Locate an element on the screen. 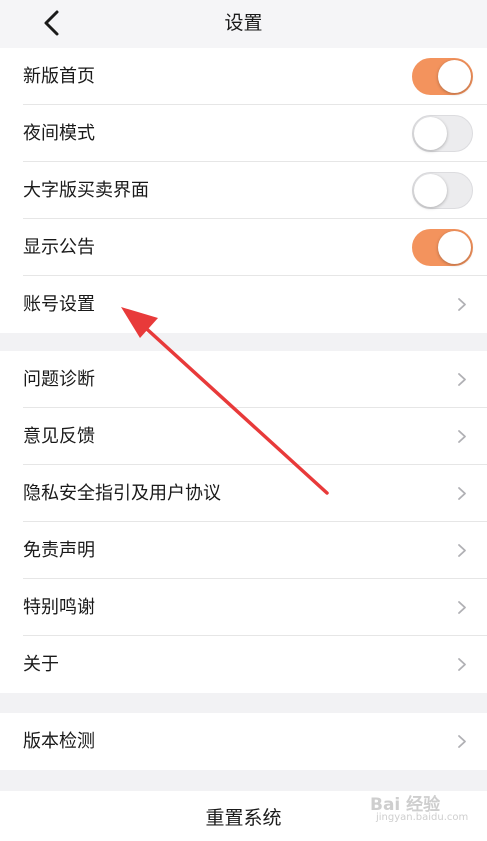 This screenshot has width=487, height=841. large-font-trade-toggle is located at coordinates (442, 190).